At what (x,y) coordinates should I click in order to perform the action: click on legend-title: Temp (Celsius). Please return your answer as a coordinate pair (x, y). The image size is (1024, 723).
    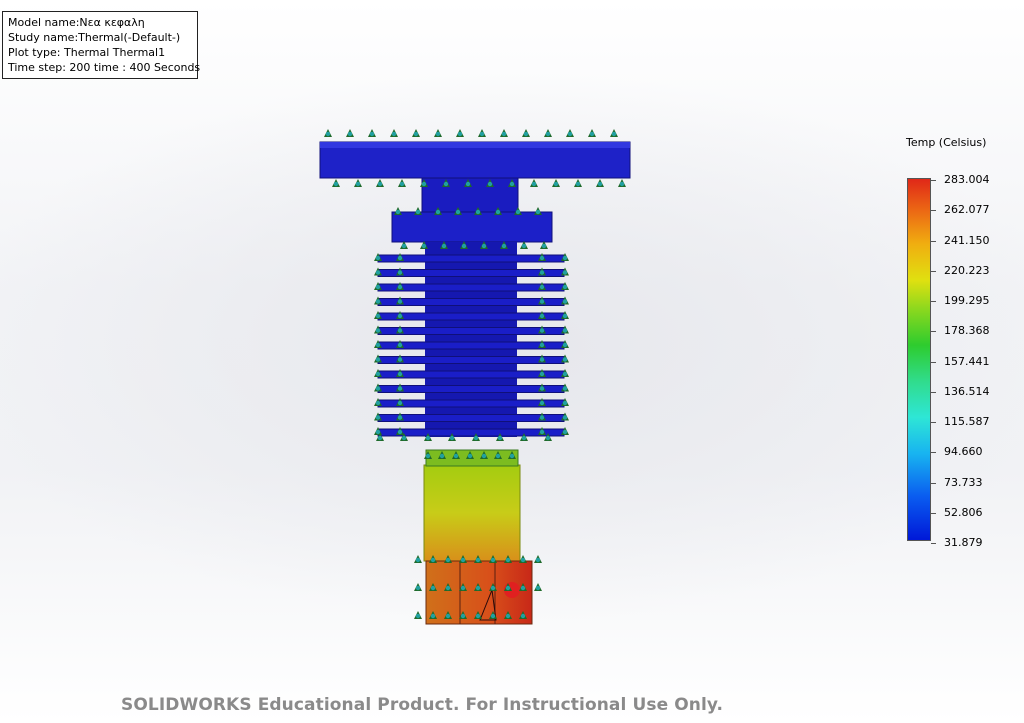
    Looking at the image, I should click on (946, 142).